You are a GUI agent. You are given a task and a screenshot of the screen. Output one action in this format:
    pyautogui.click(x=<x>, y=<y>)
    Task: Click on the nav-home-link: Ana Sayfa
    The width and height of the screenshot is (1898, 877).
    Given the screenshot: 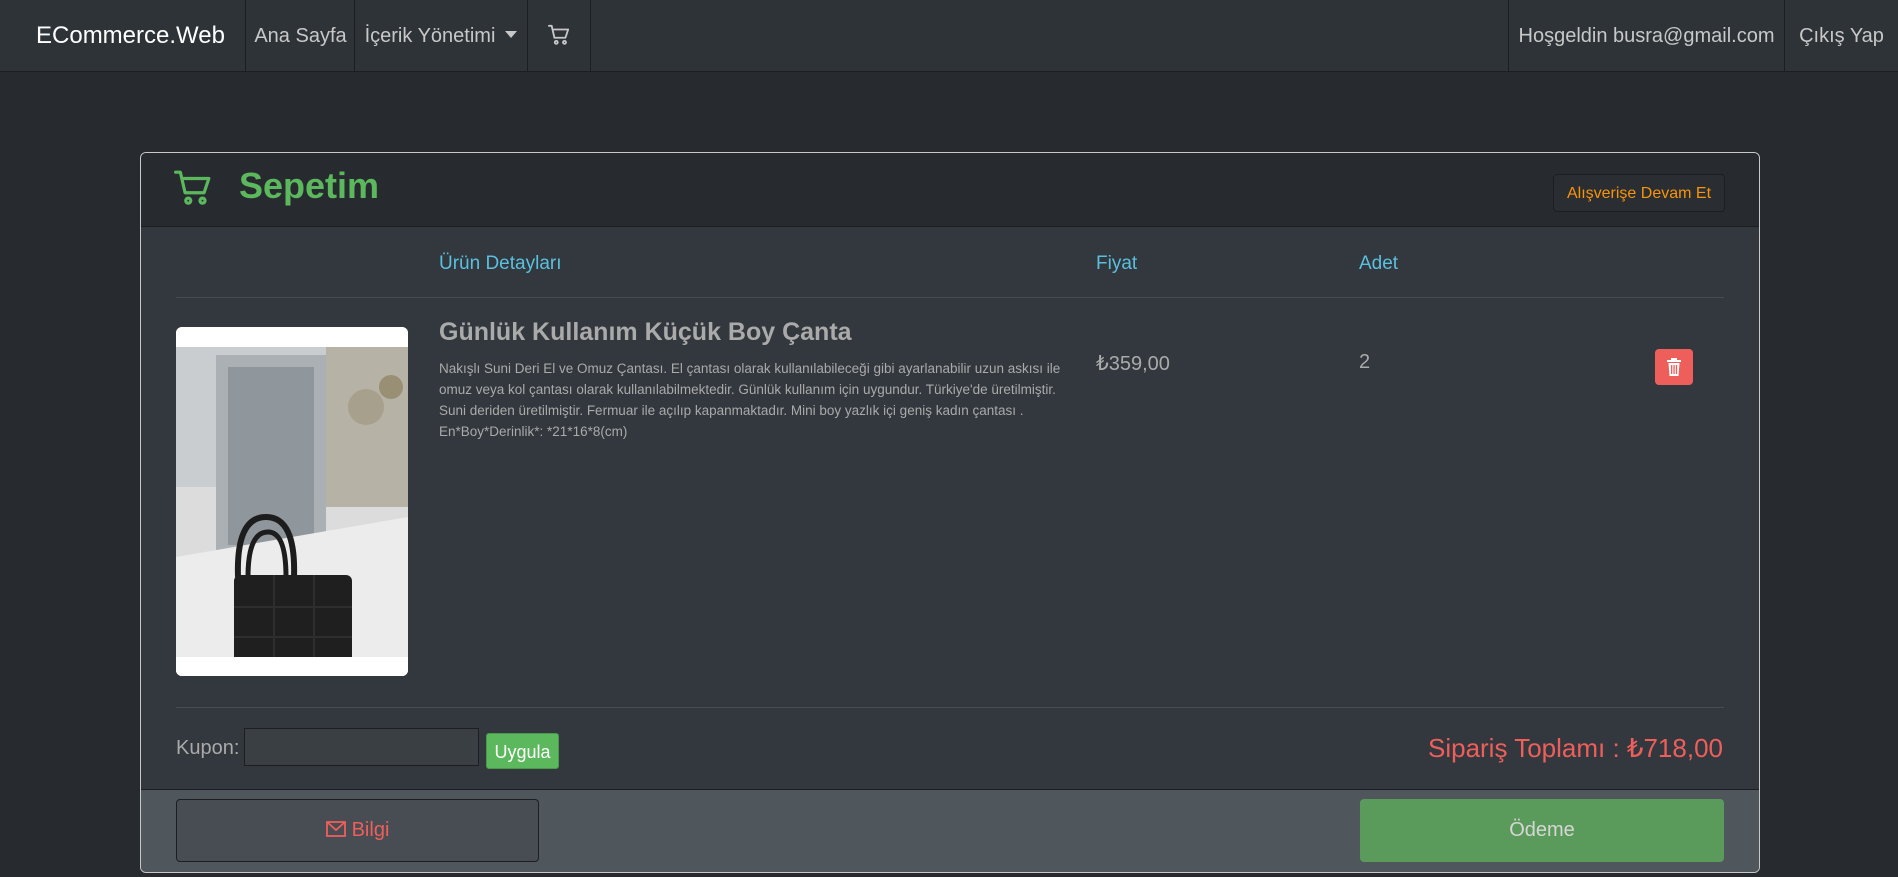 What is the action you would take?
    pyautogui.click(x=300, y=36)
    